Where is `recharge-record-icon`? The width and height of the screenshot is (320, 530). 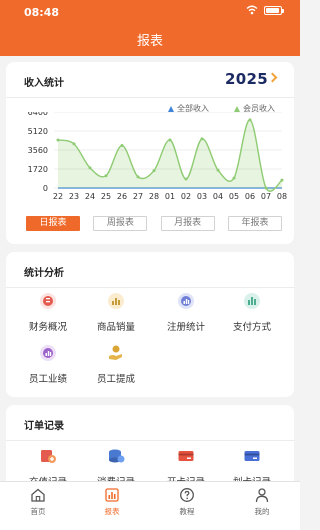
recharge-record-icon is located at coordinates (48, 456).